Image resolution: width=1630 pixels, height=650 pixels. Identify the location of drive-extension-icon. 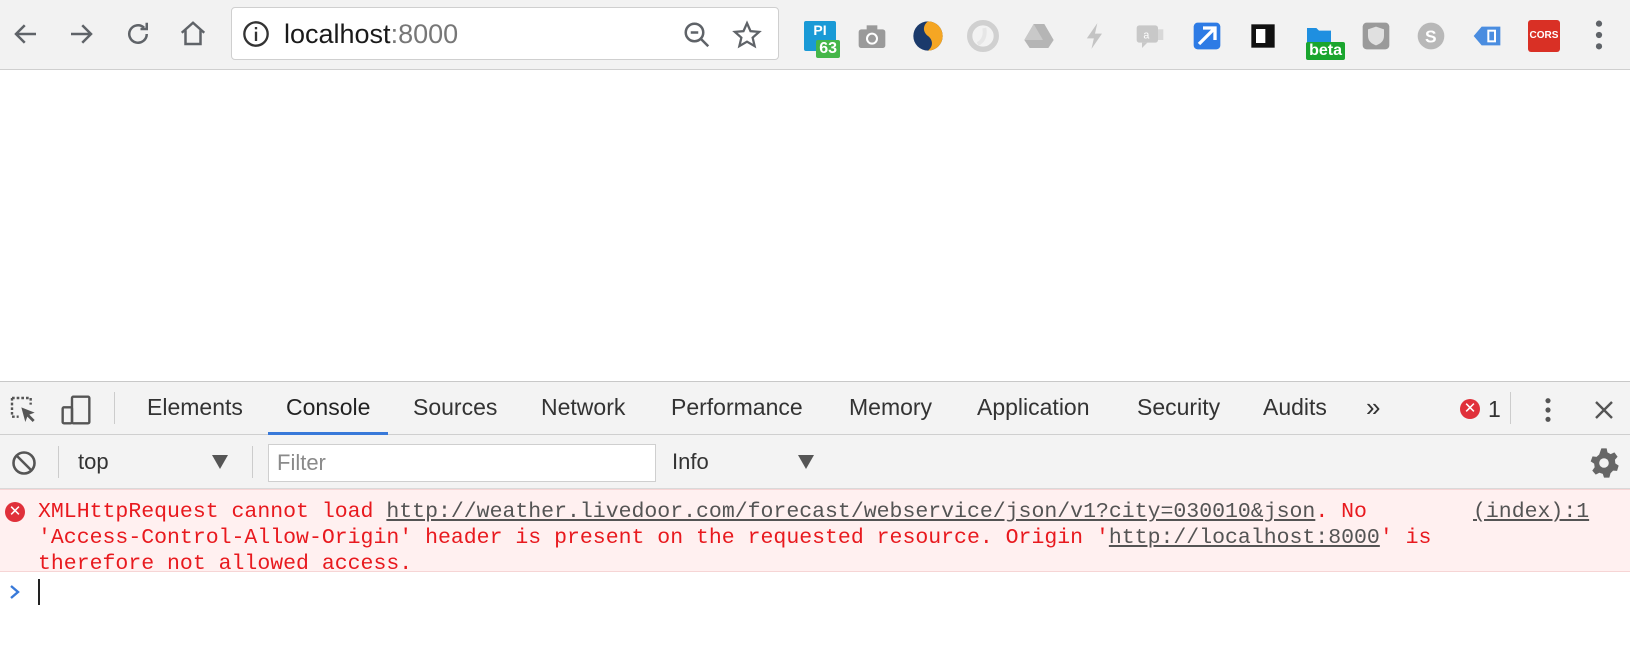
(1039, 36).